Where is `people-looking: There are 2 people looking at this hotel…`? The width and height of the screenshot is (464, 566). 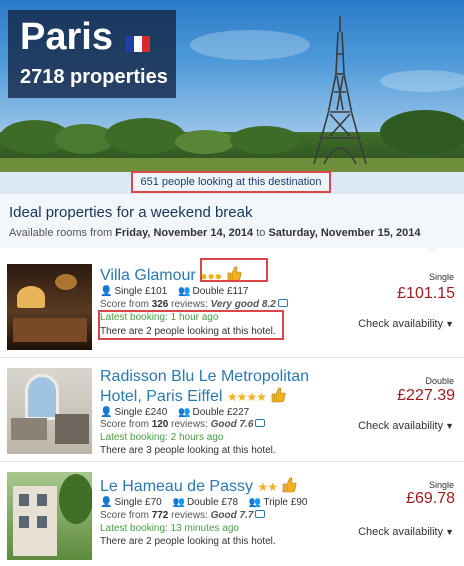 people-looking: There are 2 people looking at this hotel… is located at coordinates (188, 541).